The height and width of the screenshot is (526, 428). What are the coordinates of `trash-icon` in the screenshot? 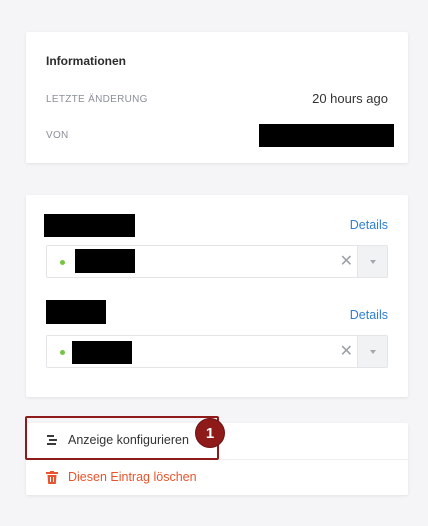 It's located at (52, 477).